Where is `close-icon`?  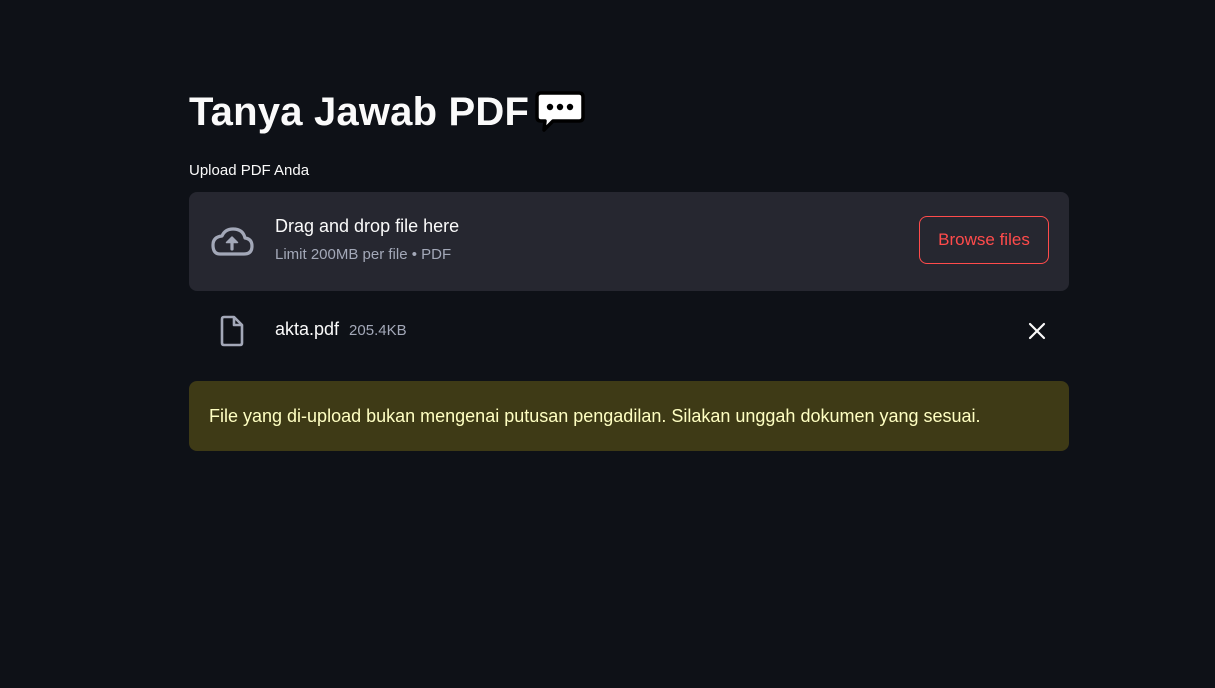 close-icon is located at coordinates (1037, 331).